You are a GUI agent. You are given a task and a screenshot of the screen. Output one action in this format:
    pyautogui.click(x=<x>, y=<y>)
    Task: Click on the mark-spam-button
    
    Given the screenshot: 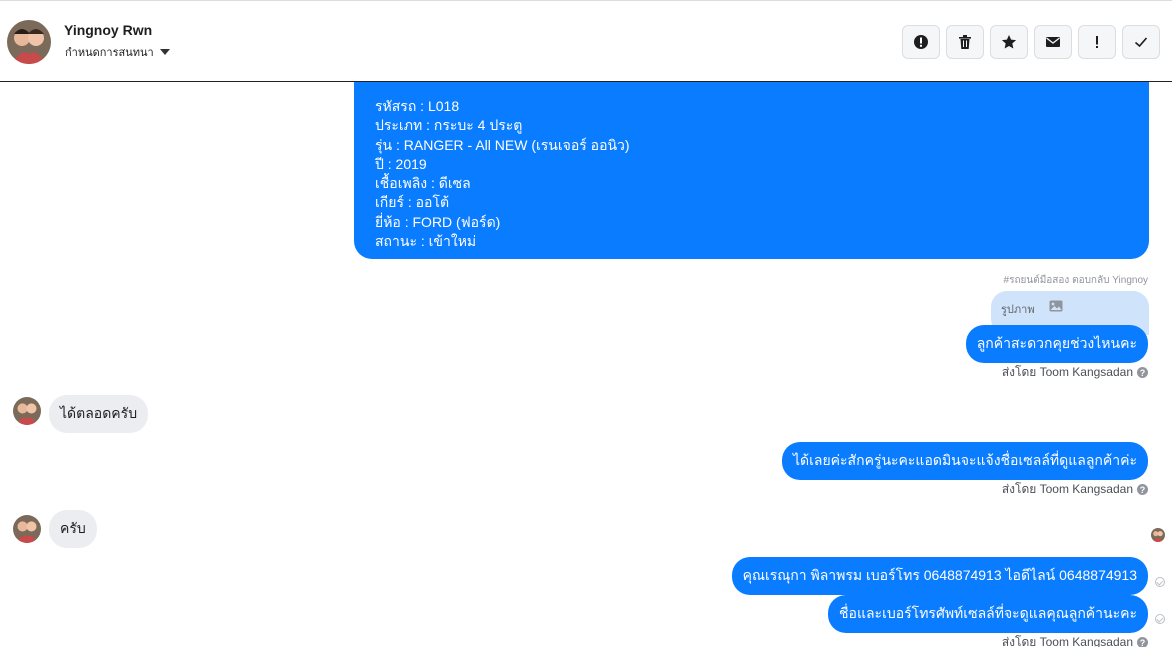 What is the action you would take?
    pyautogui.click(x=921, y=42)
    